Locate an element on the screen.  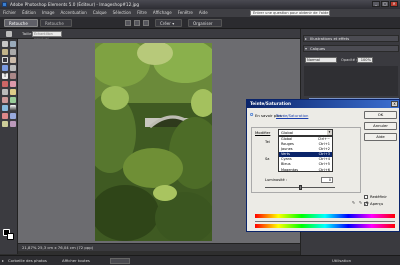
color-spectrum-bottom is located at coordinates (325, 226).